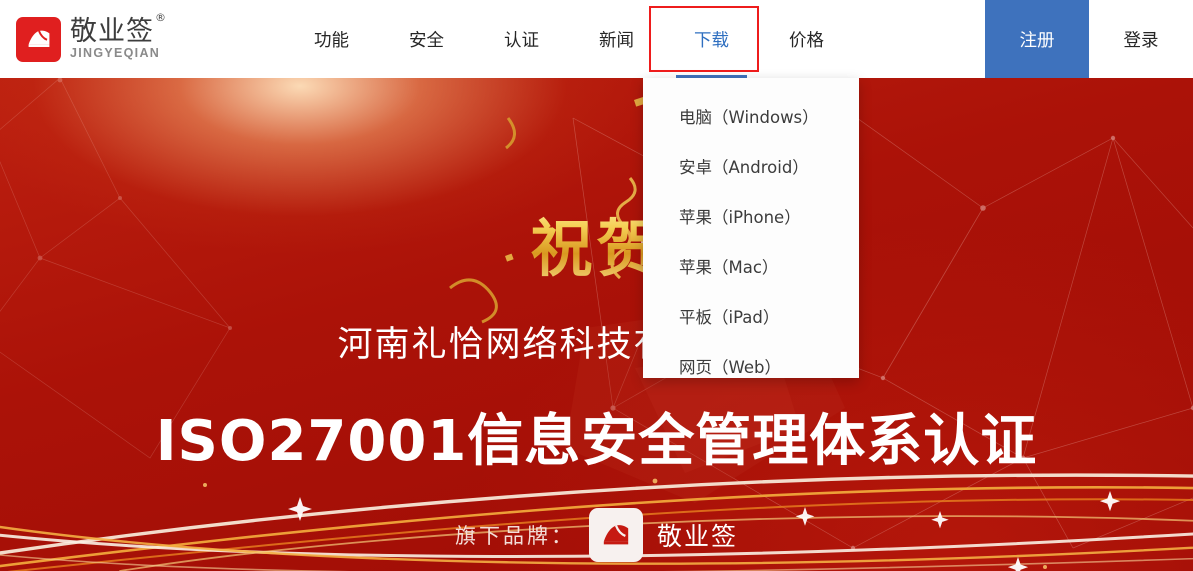  What do you see at coordinates (751, 366) in the screenshot?
I see `dropdown-item-web: 网页（Web）` at bounding box center [751, 366].